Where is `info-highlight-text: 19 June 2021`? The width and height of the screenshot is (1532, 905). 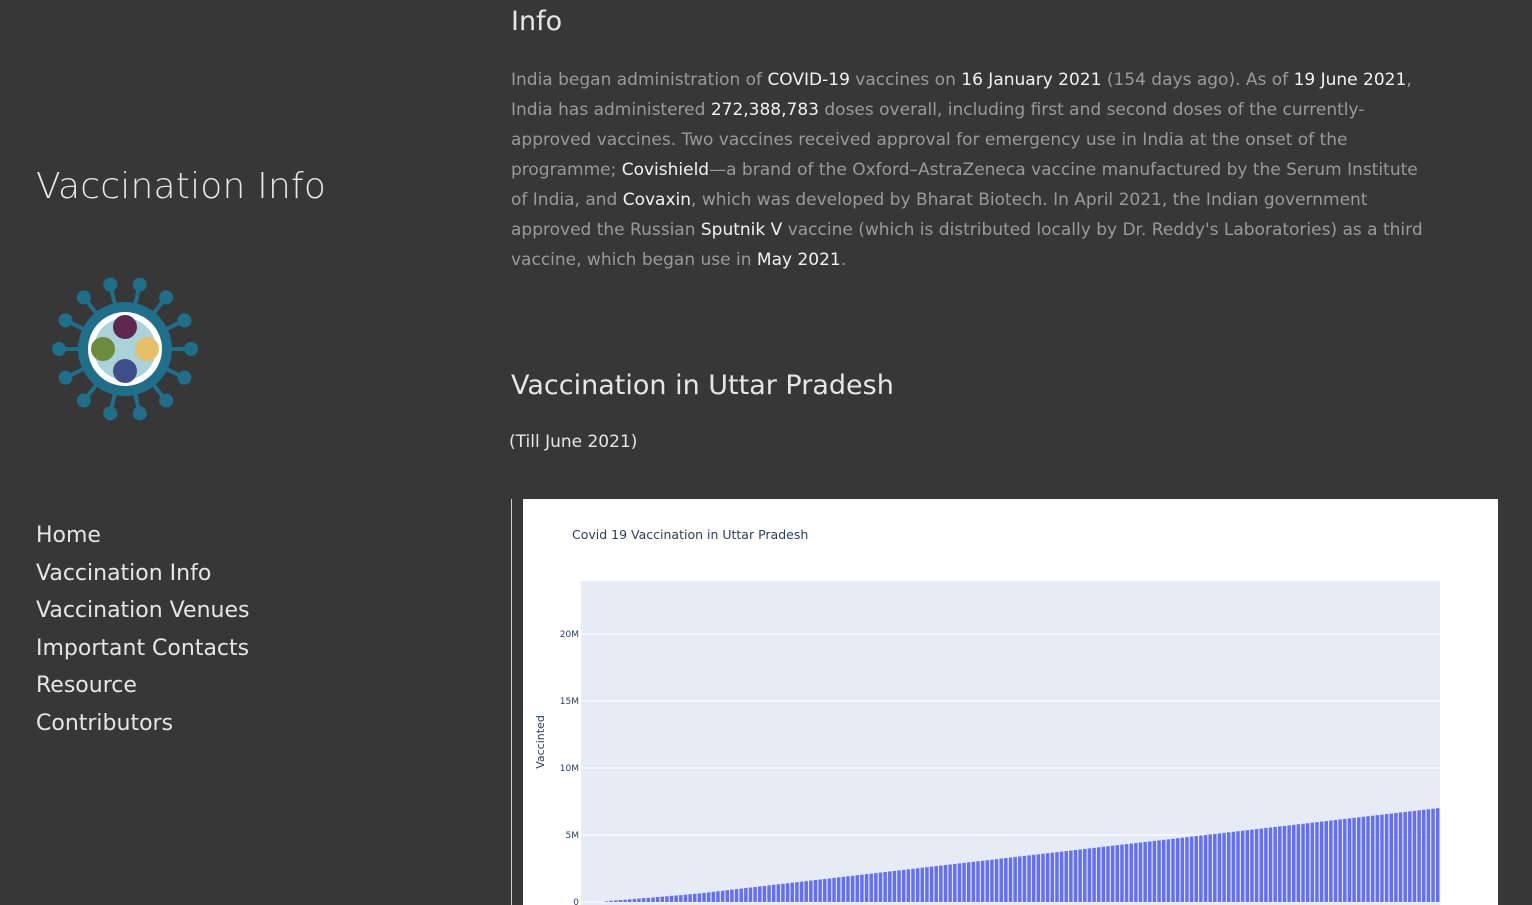 info-highlight-text: 19 June 2021 is located at coordinates (1350, 80).